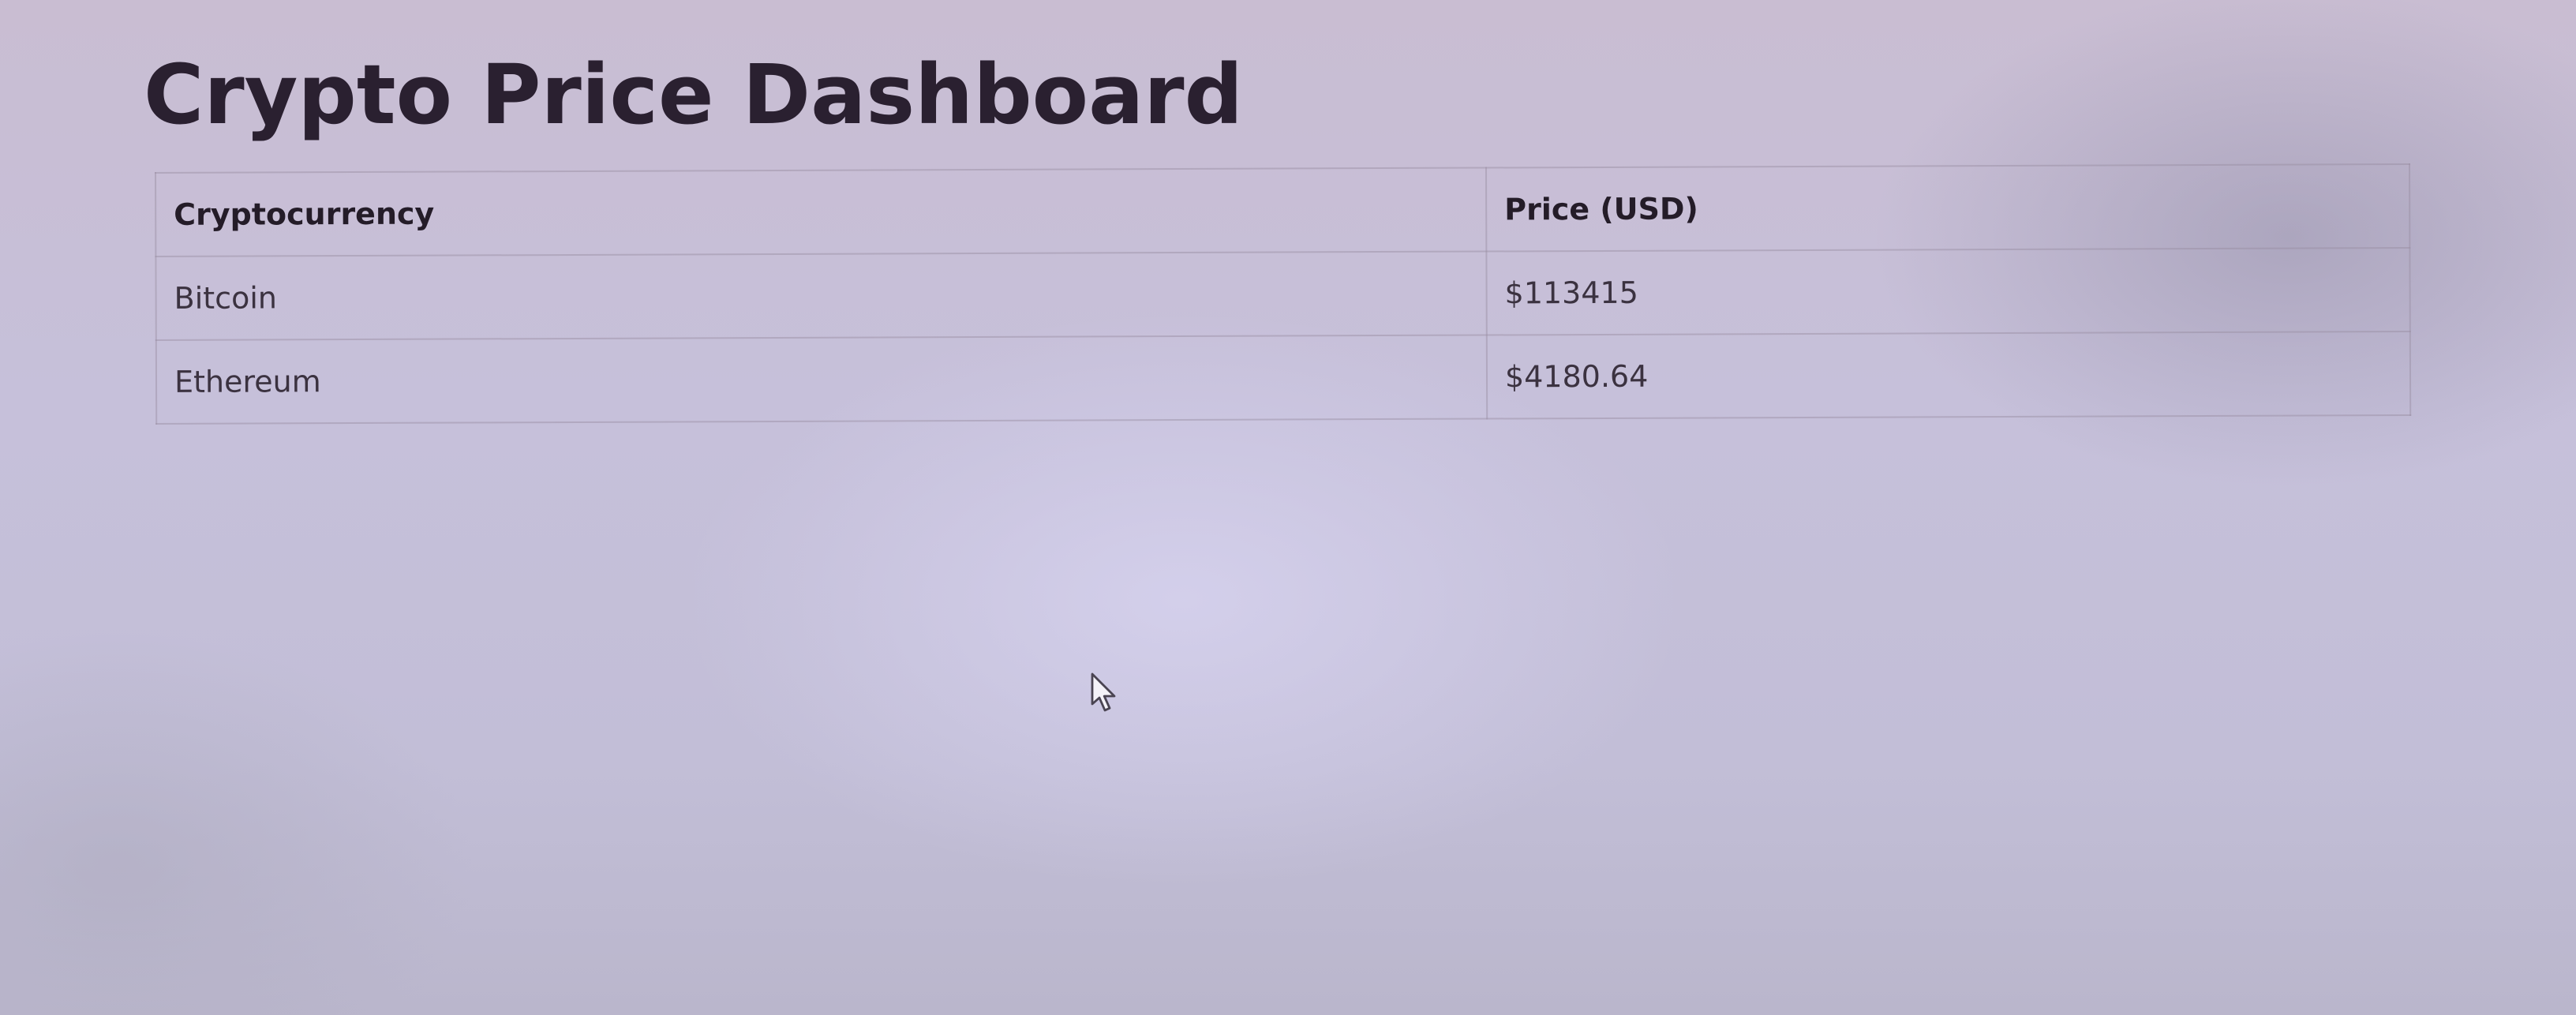 Image resolution: width=2576 pixels, height=1015 pixels. What do you see at coordinates (821, 295) in the screenshot?
I see `crypto-name-cell: Bitcoin` at bounding box center [821, 295].